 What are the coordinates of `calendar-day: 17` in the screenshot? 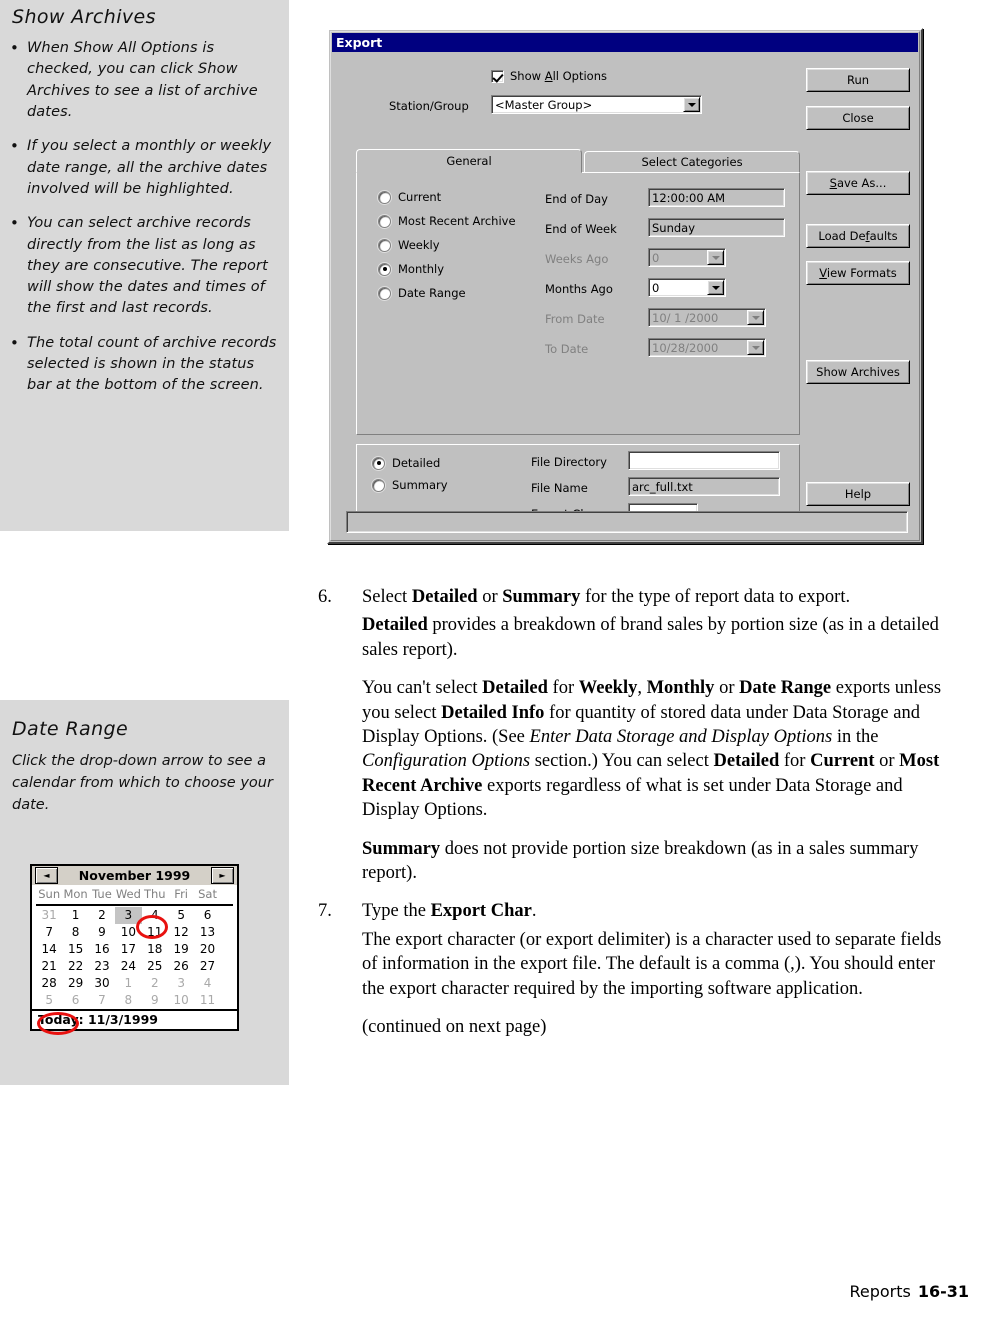 It's located at (128, 949).